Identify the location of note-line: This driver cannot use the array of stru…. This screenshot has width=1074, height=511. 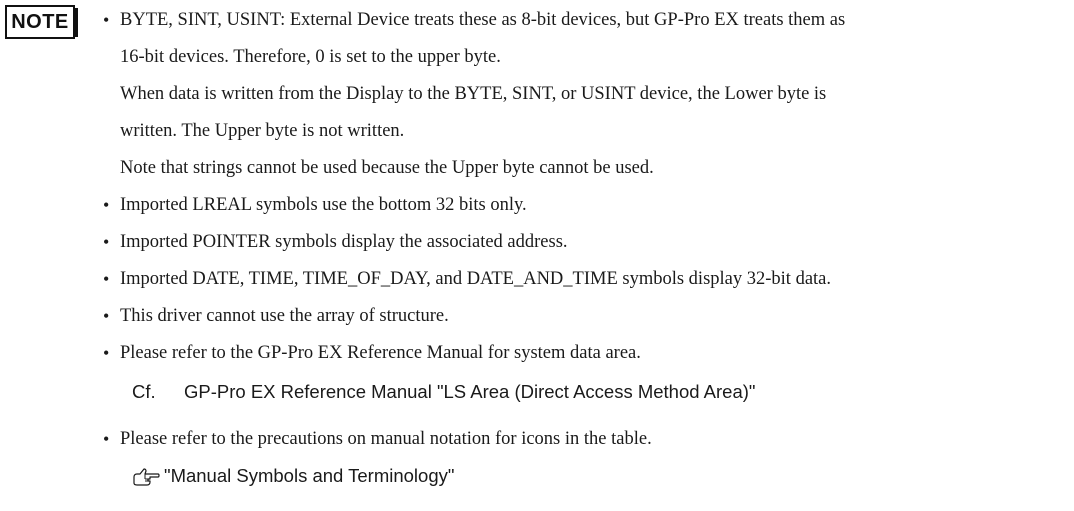
(284, 316).